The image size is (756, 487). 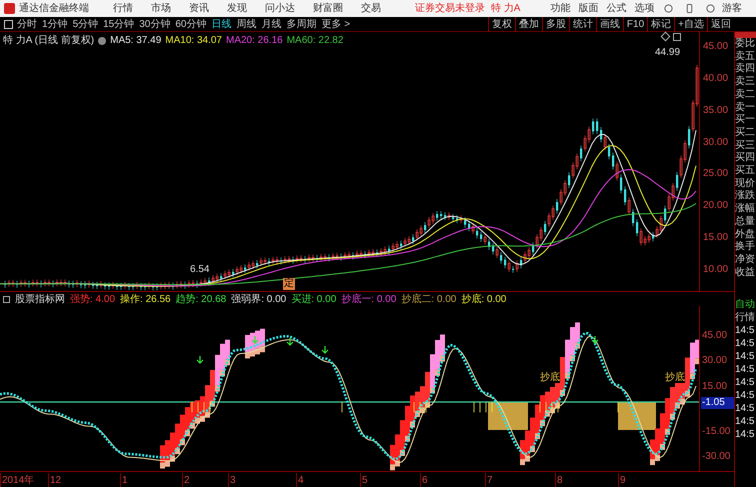 What do you see at coordinates (17, 480) in the screenshot?
I see `date-label: 2014年` at bounding box center [17, 480].